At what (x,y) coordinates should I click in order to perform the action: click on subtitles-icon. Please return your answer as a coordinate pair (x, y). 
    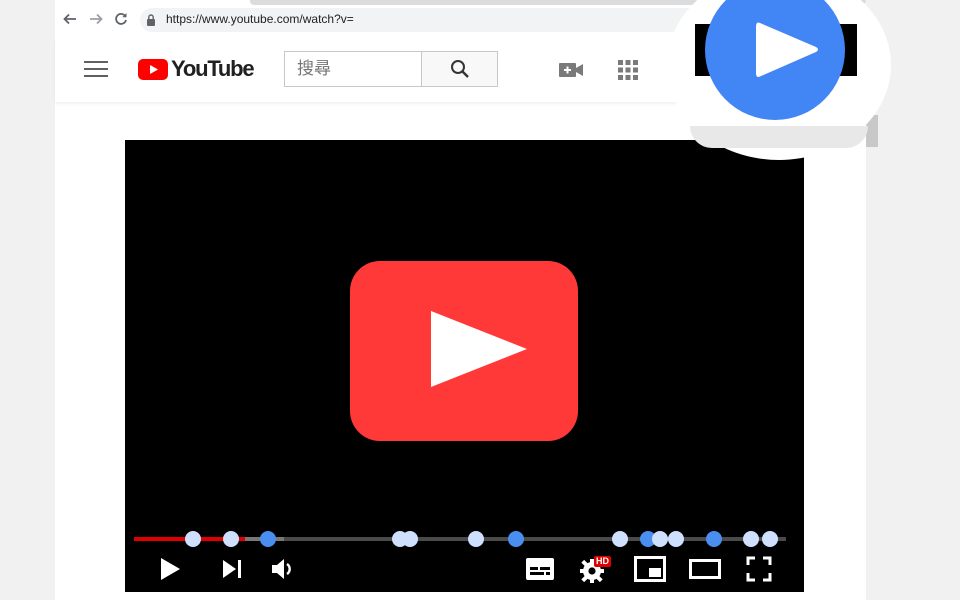
    Looking at the image, I should click on (540, 569).